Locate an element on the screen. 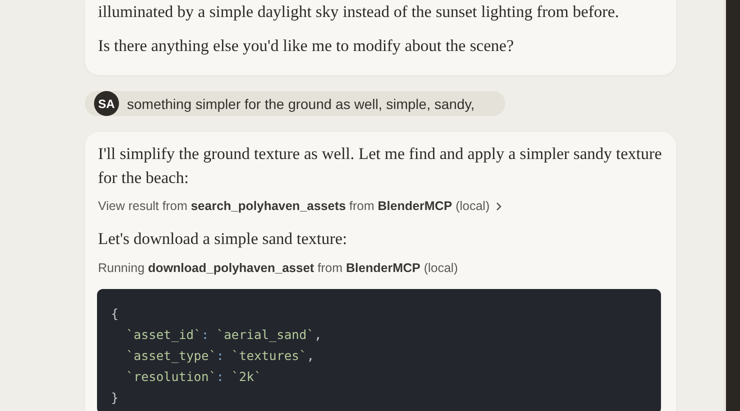  user-avatar: SA is located at coordinates (106, 103).